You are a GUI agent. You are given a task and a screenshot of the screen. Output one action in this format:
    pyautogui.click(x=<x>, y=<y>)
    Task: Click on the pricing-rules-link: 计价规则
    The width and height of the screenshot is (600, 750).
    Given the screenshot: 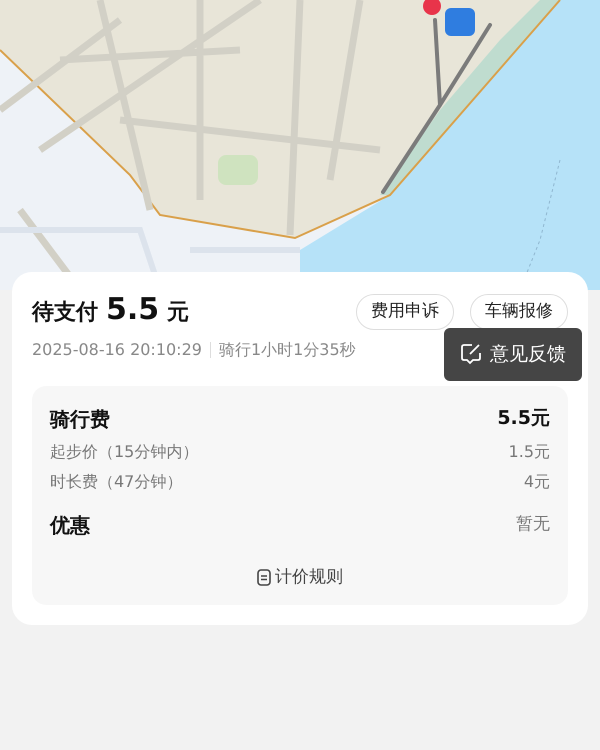 What is the action you would take?
    pyautogui.click(x=300, y=577)
    